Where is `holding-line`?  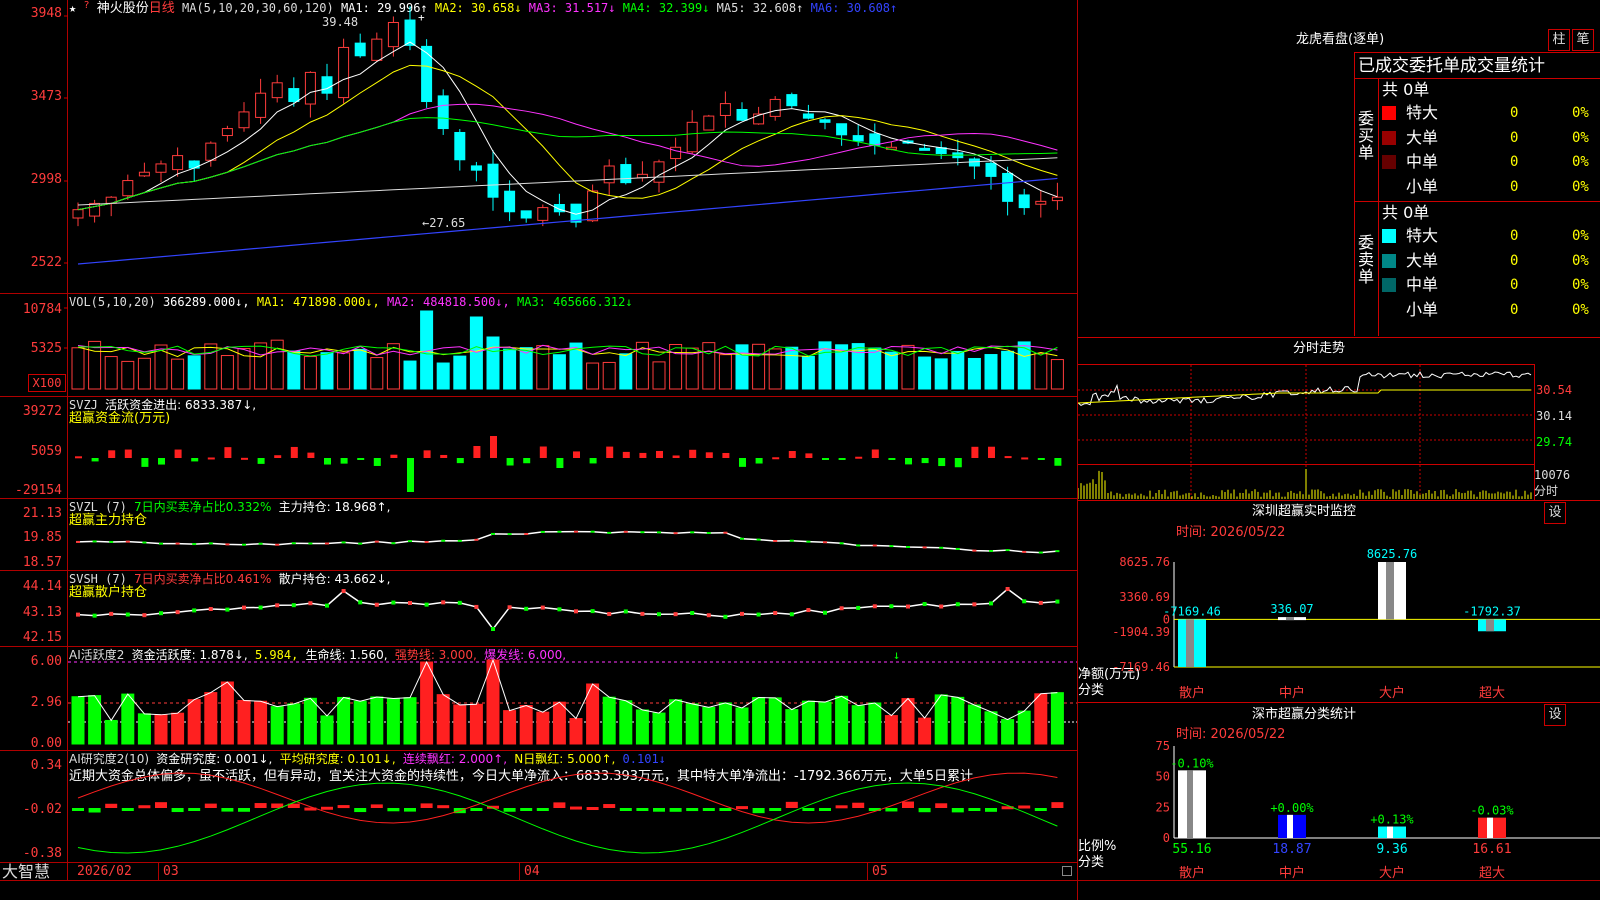 holding-line is located at coordinates (567, 609).